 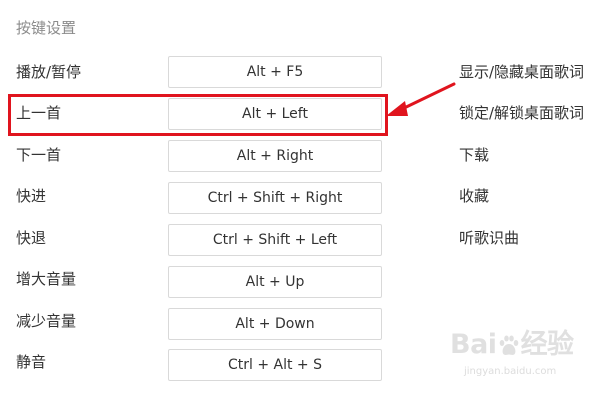 What do you see at coordinates (275, 324) in the screenshot?
I see `shortcut-input-volume-down: Alt + Down` at bounding box center [275, 324].